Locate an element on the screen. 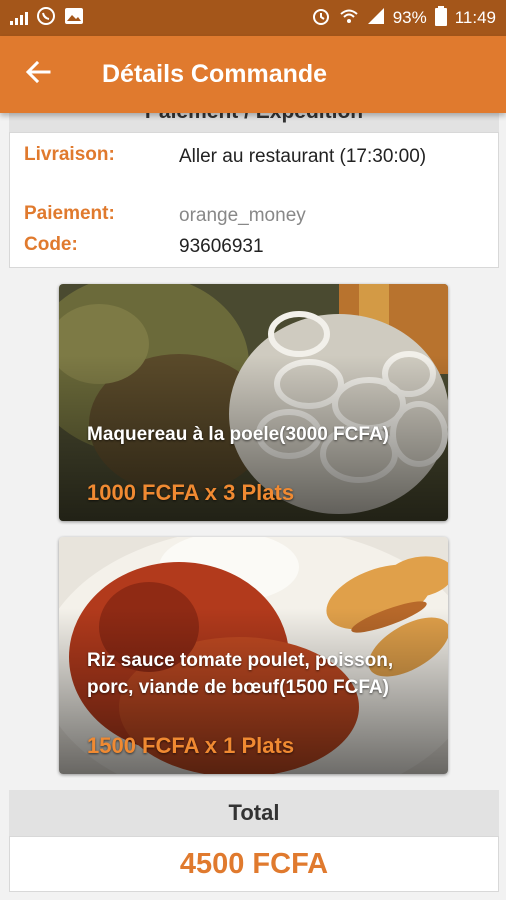 Image resolution: width=506 pixels, height=900 pixels. app-bar: Détails Commande is located at coordinates (253, 74).